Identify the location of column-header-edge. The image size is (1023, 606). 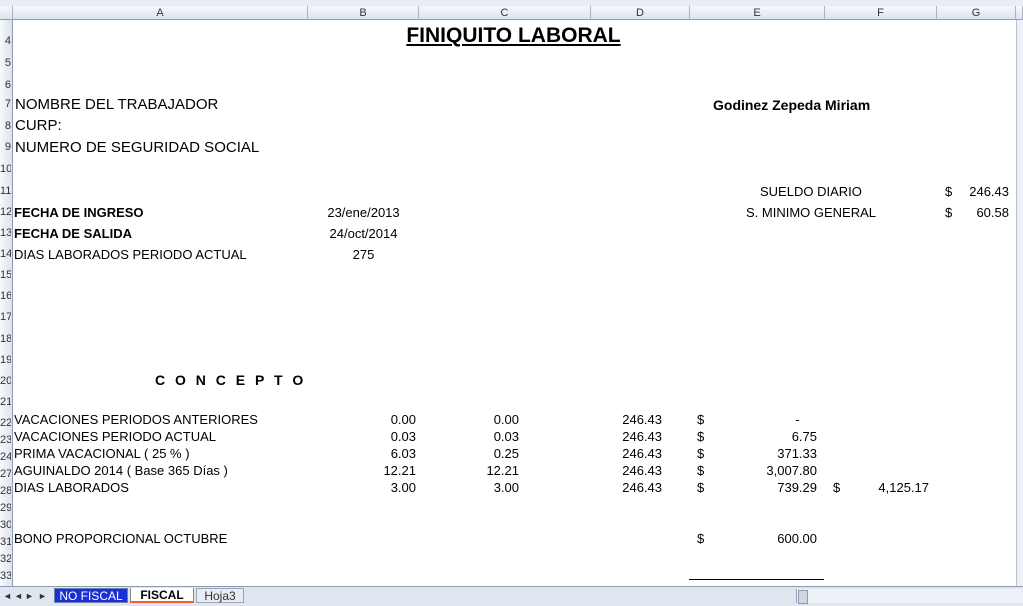
(1019, 13).